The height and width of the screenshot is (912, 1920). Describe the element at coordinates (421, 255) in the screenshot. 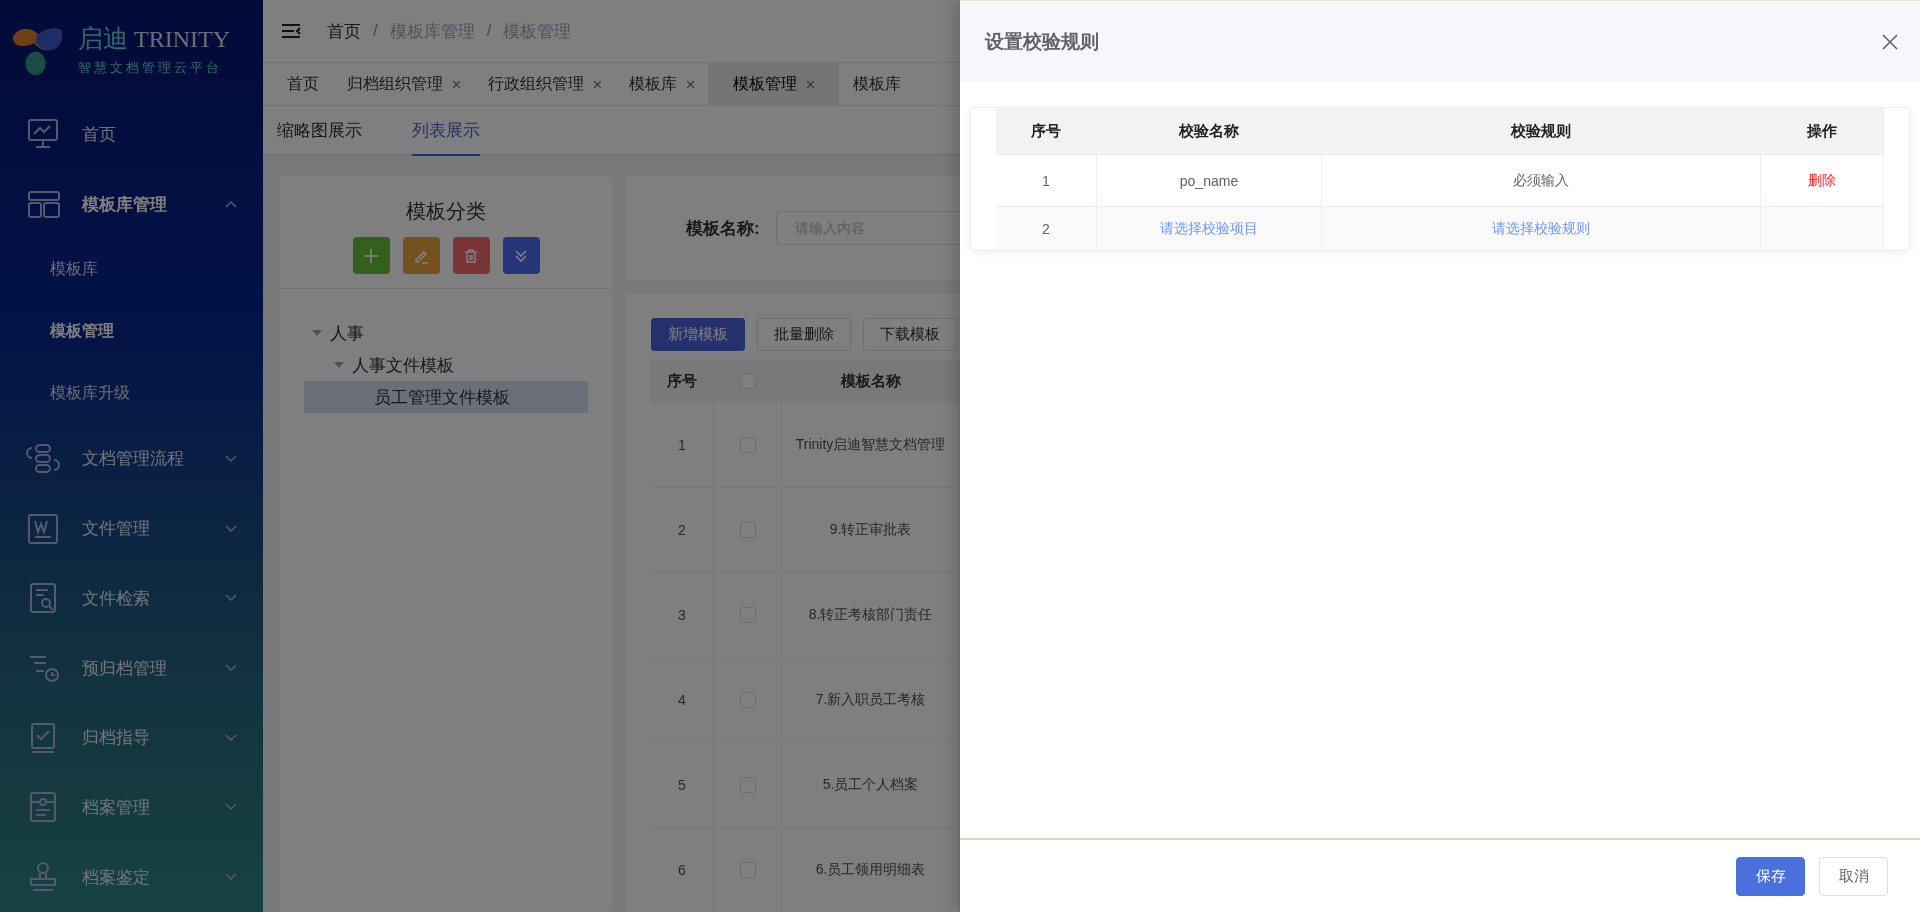

I see `edit-button` at that location.